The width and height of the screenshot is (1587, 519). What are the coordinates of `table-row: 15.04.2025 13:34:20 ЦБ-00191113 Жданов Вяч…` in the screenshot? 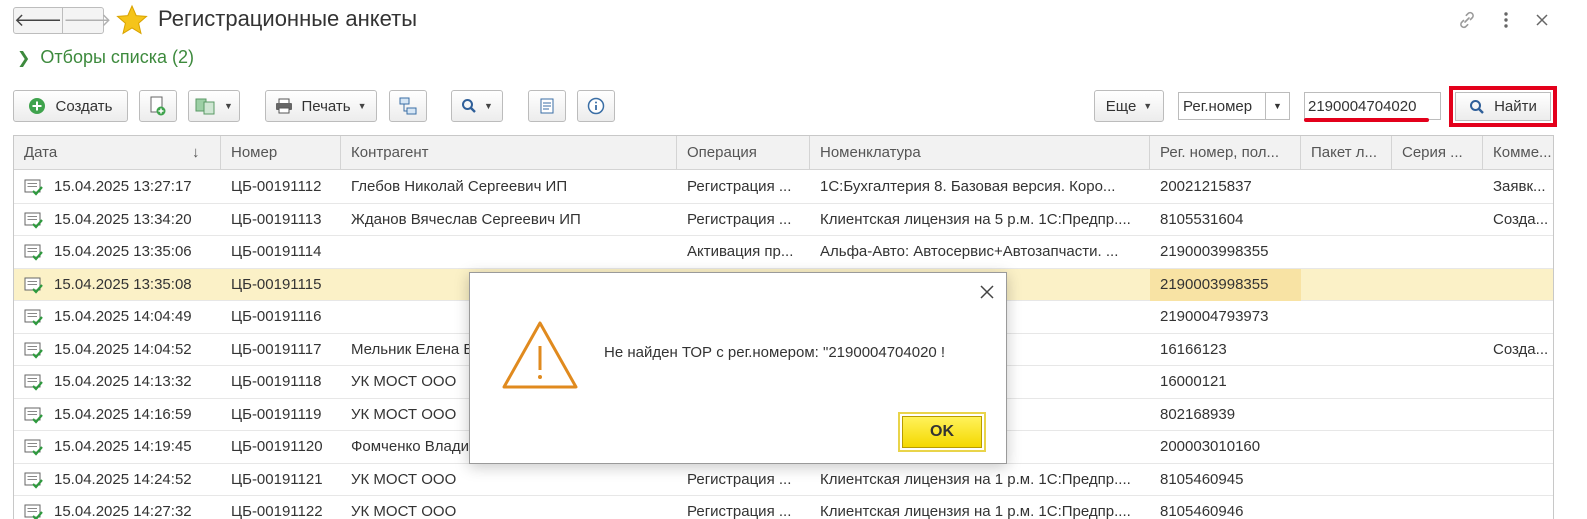 It's located at (783, 219).